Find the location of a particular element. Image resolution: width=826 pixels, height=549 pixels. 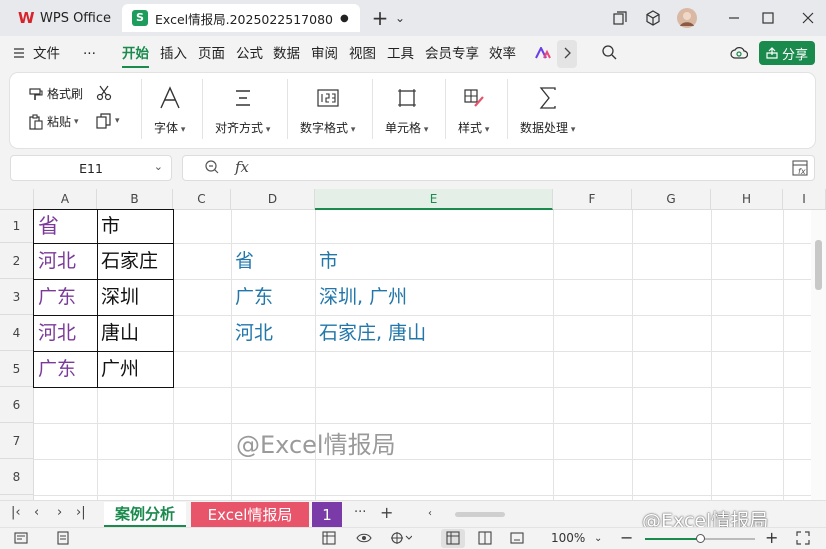

cell-b2: 石家庄 is located at coordinates (127, 261).